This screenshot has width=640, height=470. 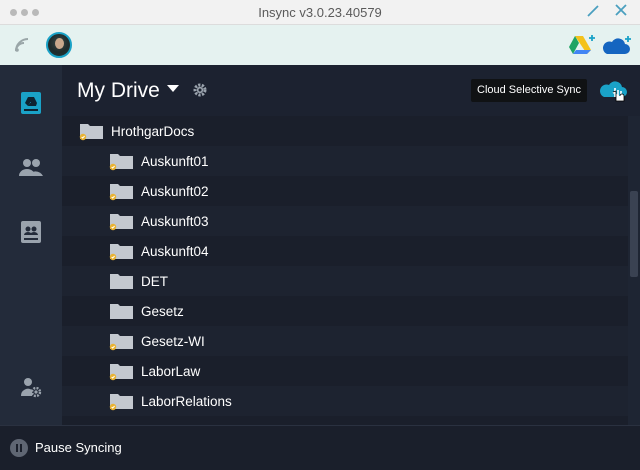 I want to click on sidebar-item-my-drive, so click(x=31, y=103).